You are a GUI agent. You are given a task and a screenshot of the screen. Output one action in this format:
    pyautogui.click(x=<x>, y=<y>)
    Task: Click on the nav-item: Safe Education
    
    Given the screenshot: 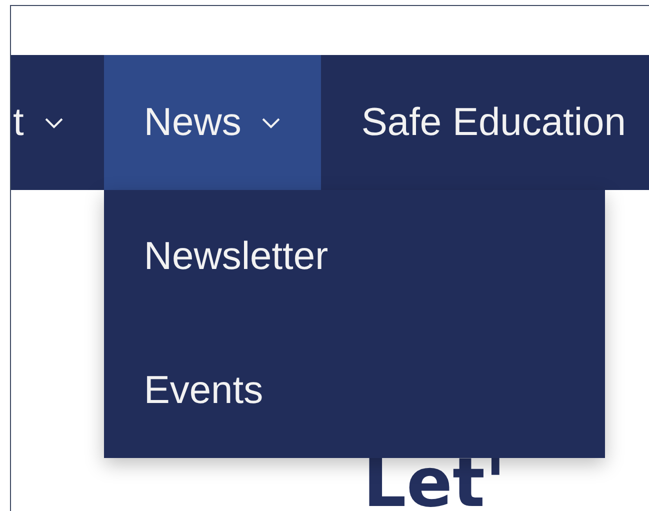 What is the action you would take?
    pyautogui.click(x=485, y=122)
    